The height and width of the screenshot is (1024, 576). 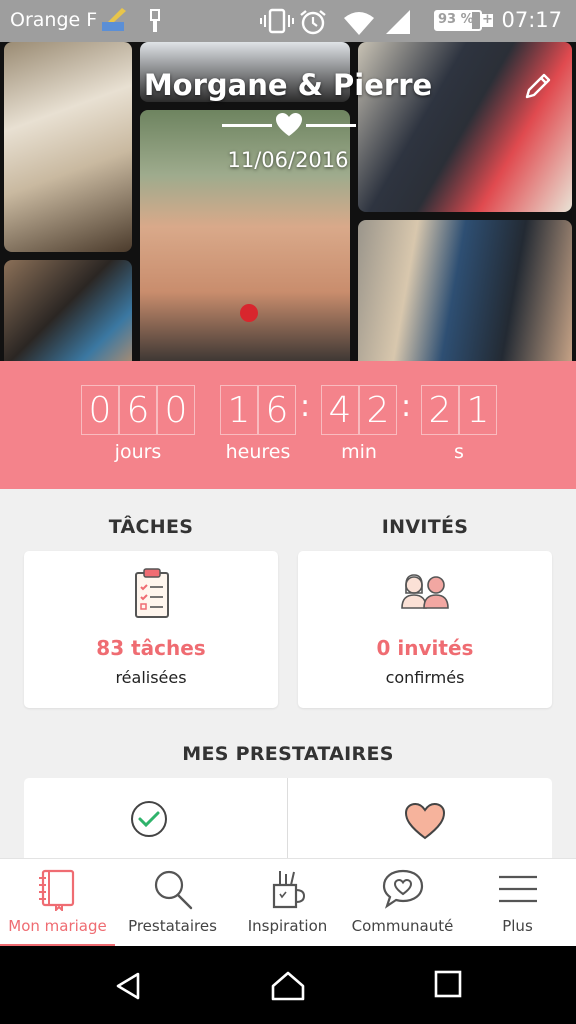 What do you see at coordinates (288, 754) in the screenshot?
I see `vendors-heading: MES PRESTATAIRES` at bounding box center [288, 754].